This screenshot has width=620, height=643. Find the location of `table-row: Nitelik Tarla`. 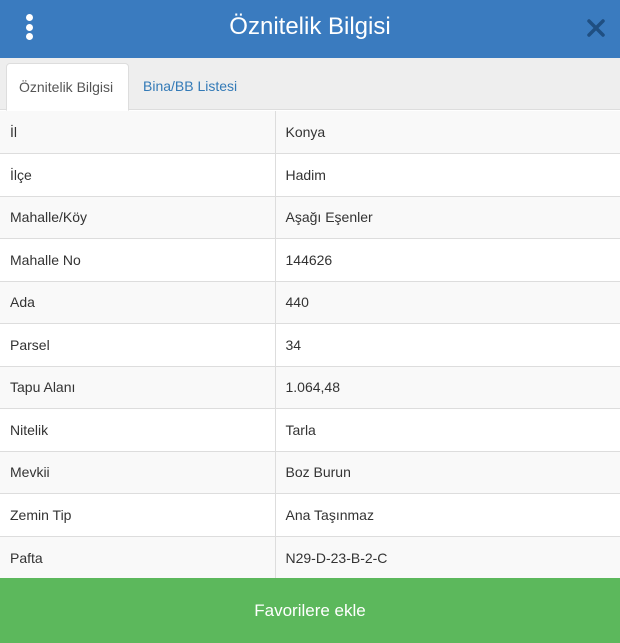

table-row: Nitelik Tarla is located at coordinates (310, 429).